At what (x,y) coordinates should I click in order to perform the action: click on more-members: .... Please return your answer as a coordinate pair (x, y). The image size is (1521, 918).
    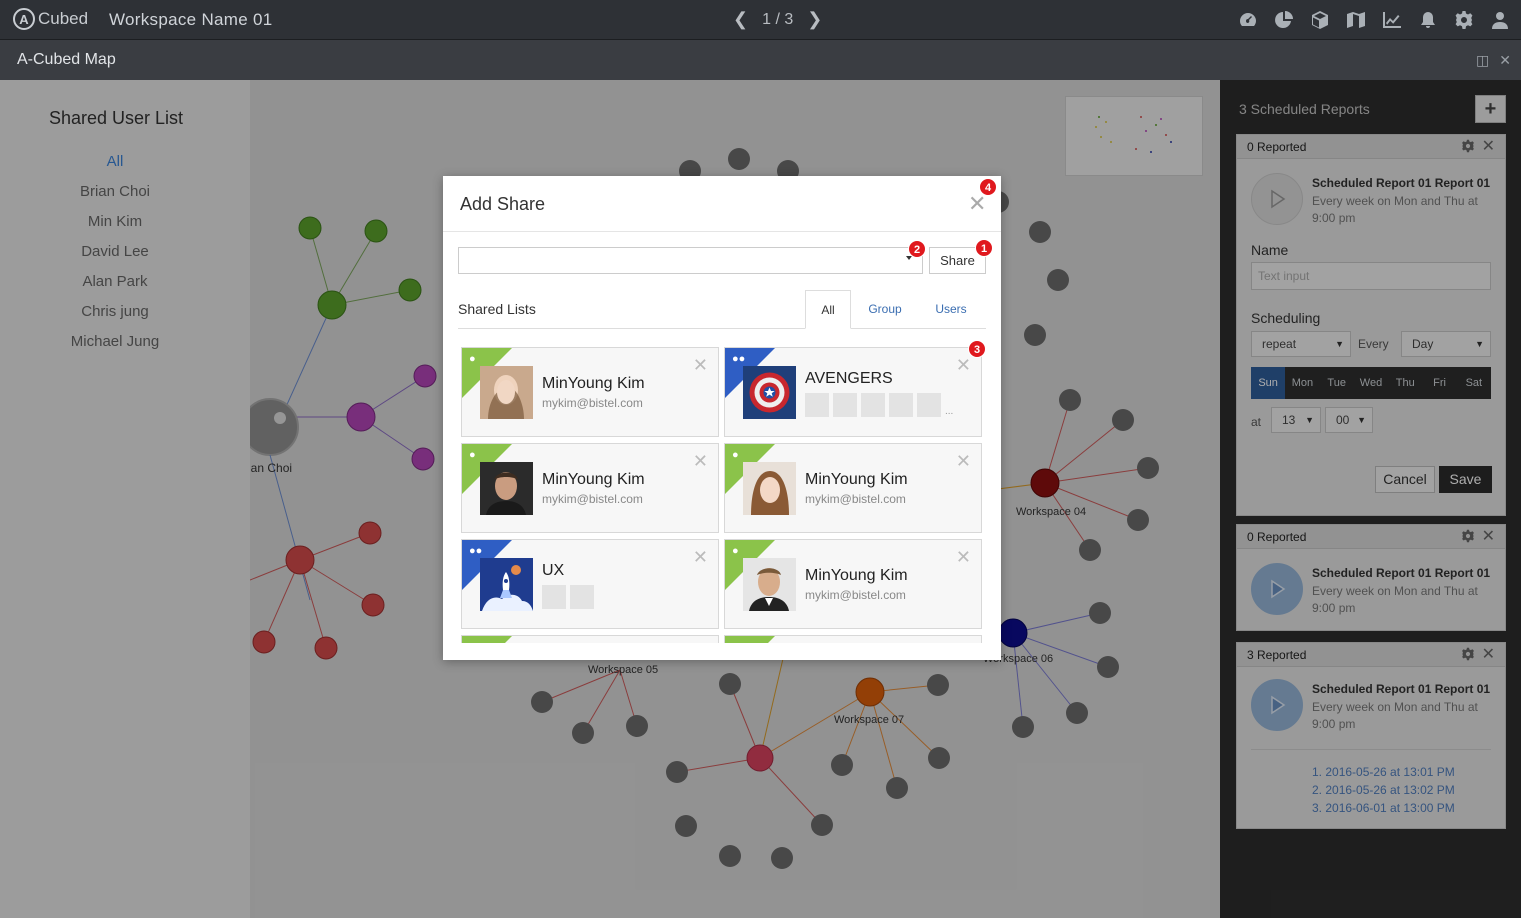
    Looking at the image, I should click on (949, 411).